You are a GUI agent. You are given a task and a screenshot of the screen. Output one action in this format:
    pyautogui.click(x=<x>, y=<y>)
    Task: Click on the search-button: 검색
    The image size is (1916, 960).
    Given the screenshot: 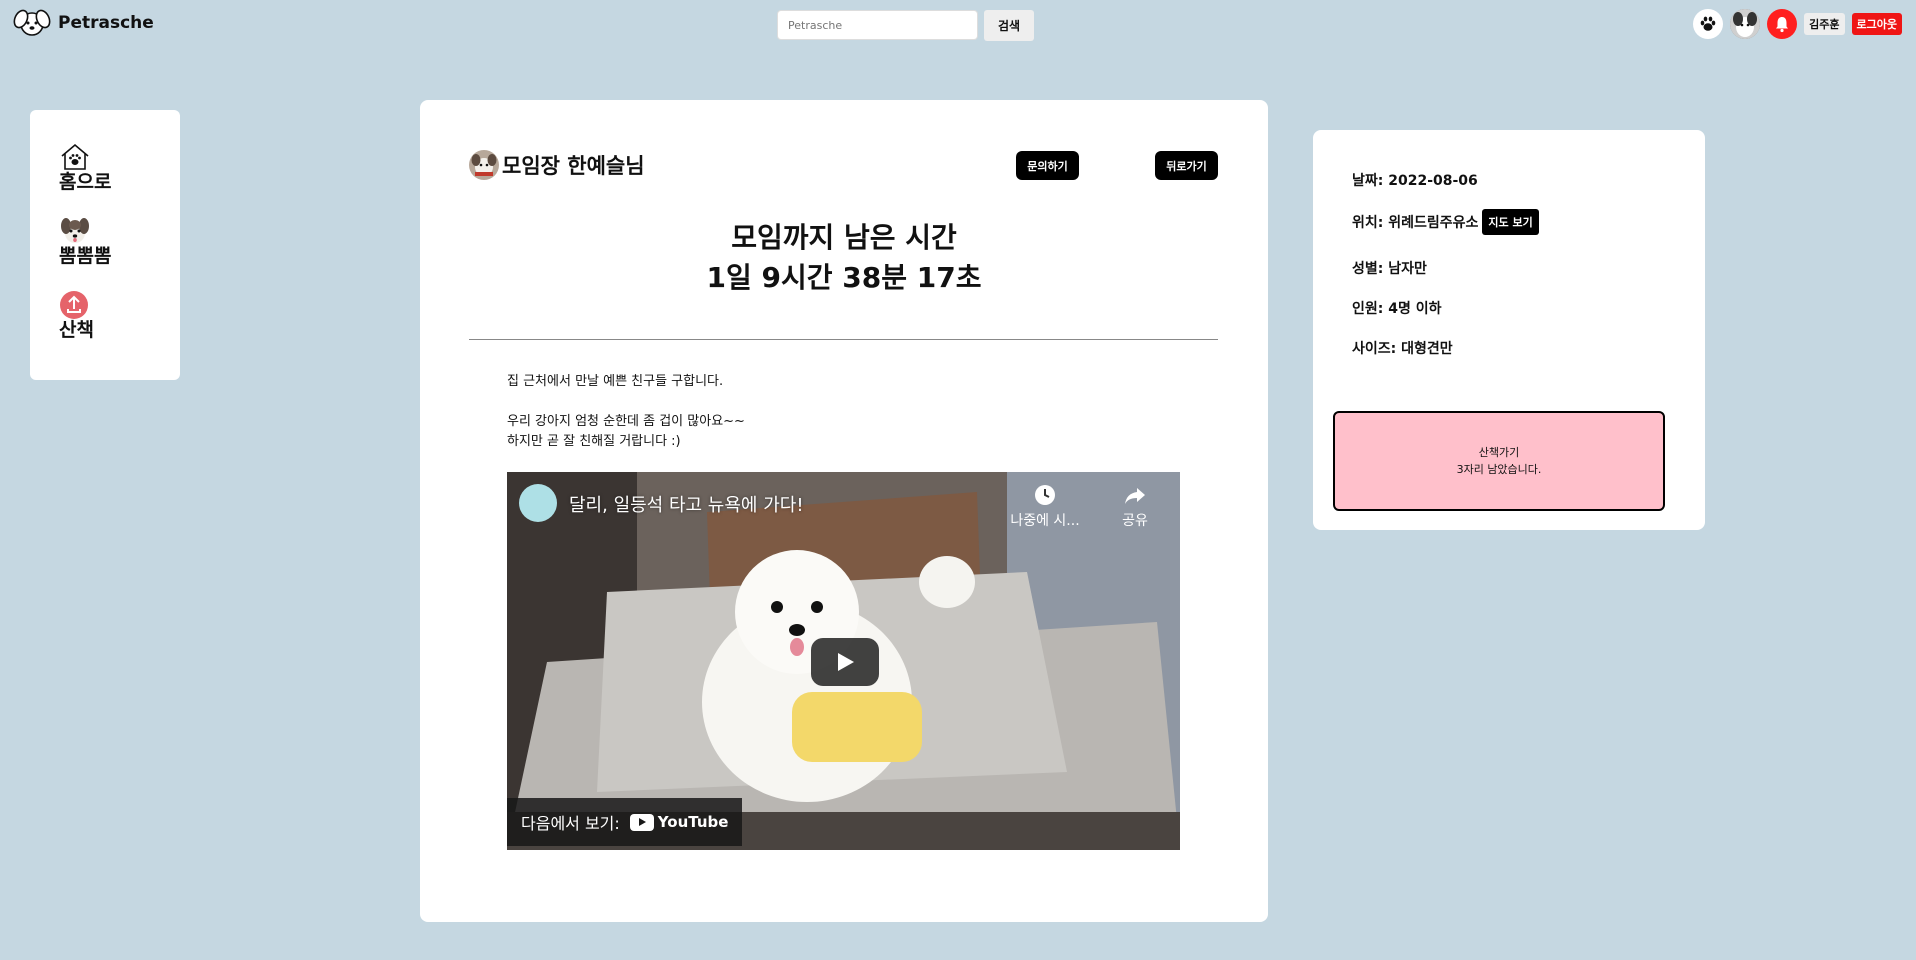 What is the action you would take?
    pyautogui.click(x=1009, y=25)
    